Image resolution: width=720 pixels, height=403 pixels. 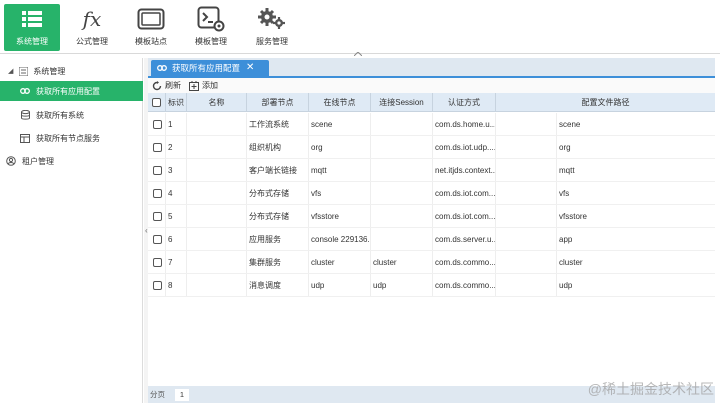 I want to click on tab-label: 获取所有应用配置, so click(x=206, y=68).